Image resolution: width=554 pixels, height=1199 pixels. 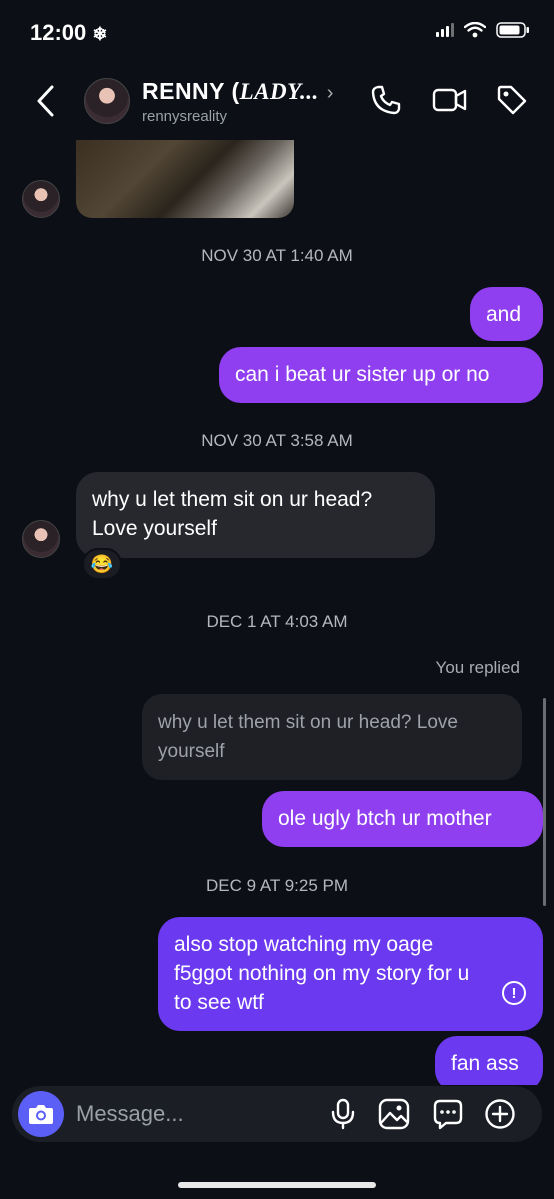 What do you see at coordinates (477, 667) in the screenshot?
I see `replied-label: You replied` at bounding box center [477, 667].